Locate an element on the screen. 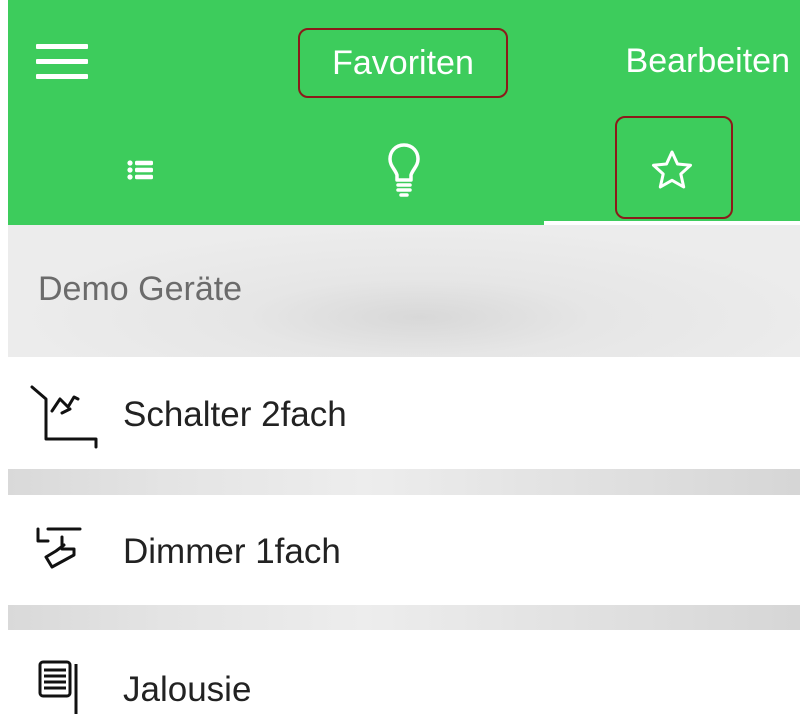 Image resolution: width=800 pixels, height=715 pixels. device-label: Jalousie is located at coordinates (187, 689).